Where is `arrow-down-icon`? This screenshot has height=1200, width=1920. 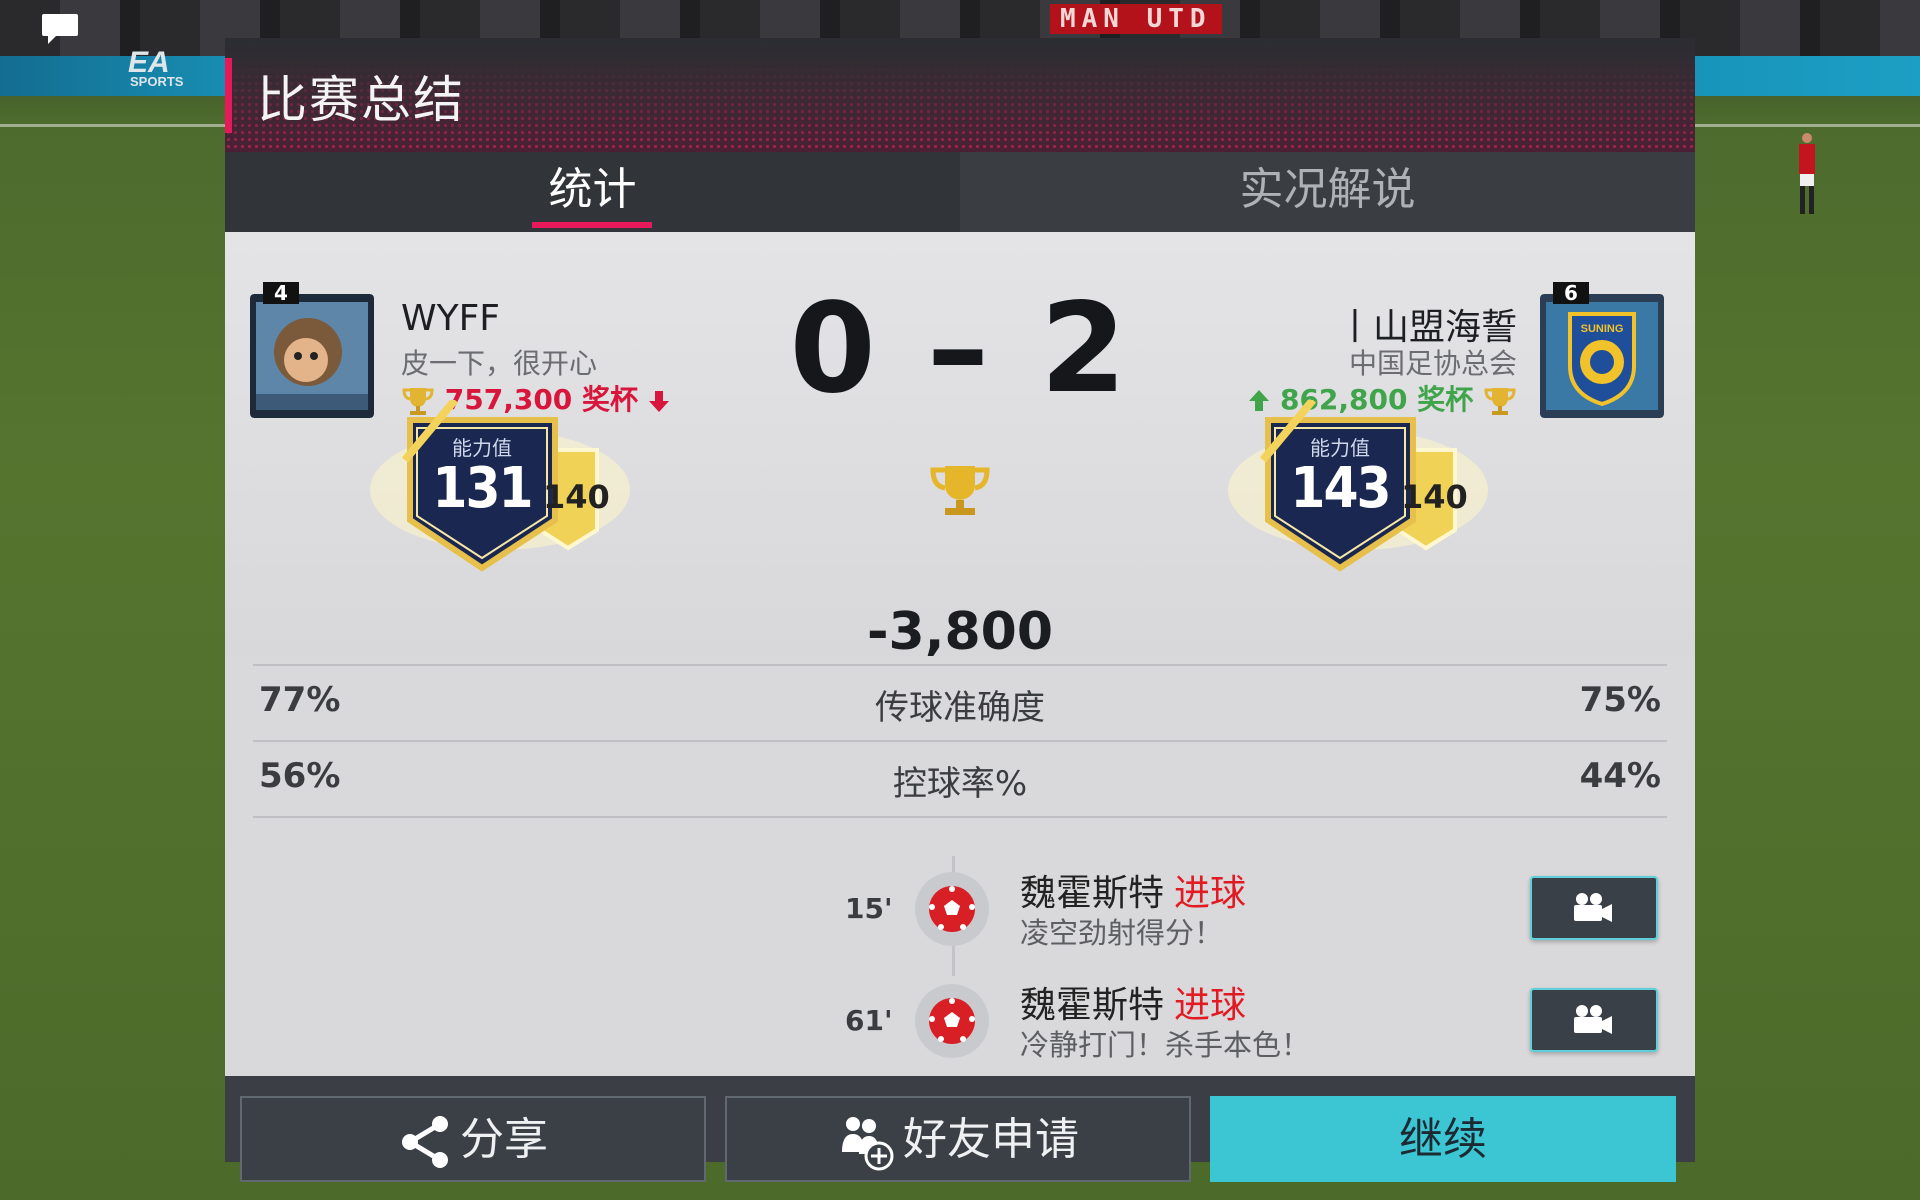 arrow-down-icon is located at coordinates (658, 401).